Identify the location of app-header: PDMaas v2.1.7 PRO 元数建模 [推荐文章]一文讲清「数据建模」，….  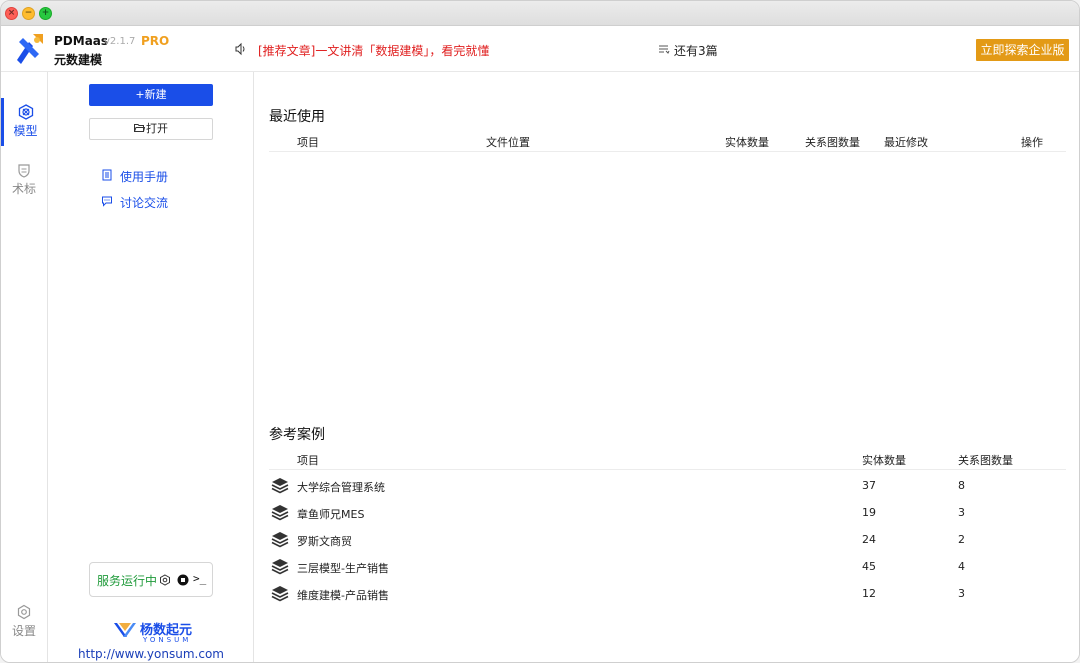
(540, 49).